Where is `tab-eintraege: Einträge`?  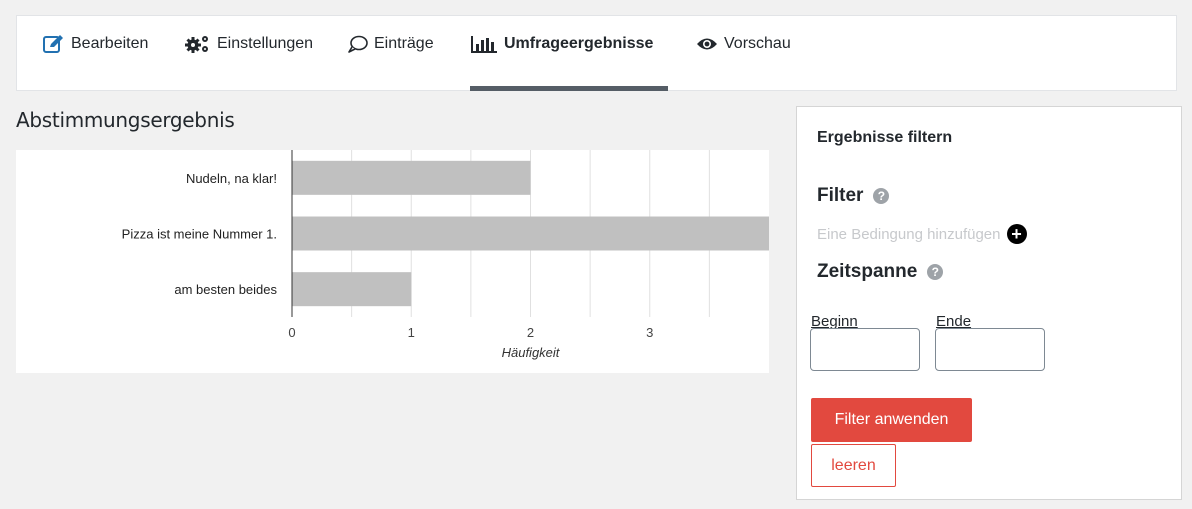 tab-eintraege: Einträge is located at coordinates (391, 44).